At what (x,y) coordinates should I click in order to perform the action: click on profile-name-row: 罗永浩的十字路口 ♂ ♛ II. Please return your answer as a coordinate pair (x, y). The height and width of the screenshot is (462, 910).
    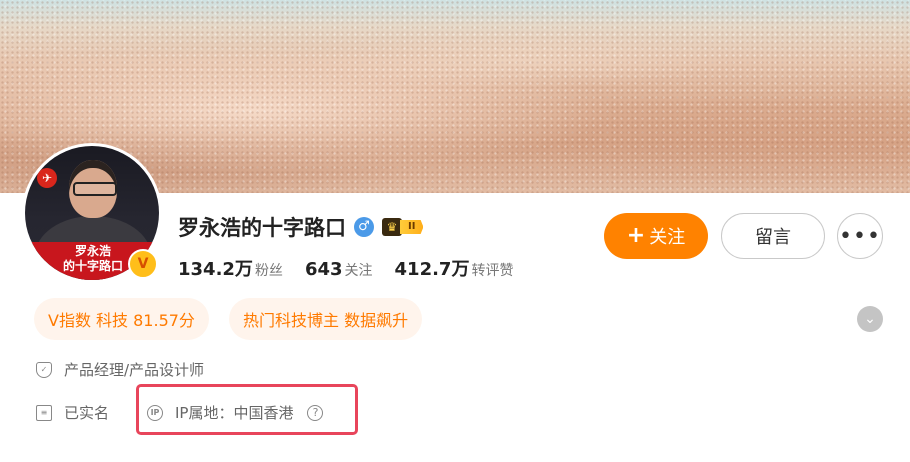
    Looking at the image, I should click on (301, 227).